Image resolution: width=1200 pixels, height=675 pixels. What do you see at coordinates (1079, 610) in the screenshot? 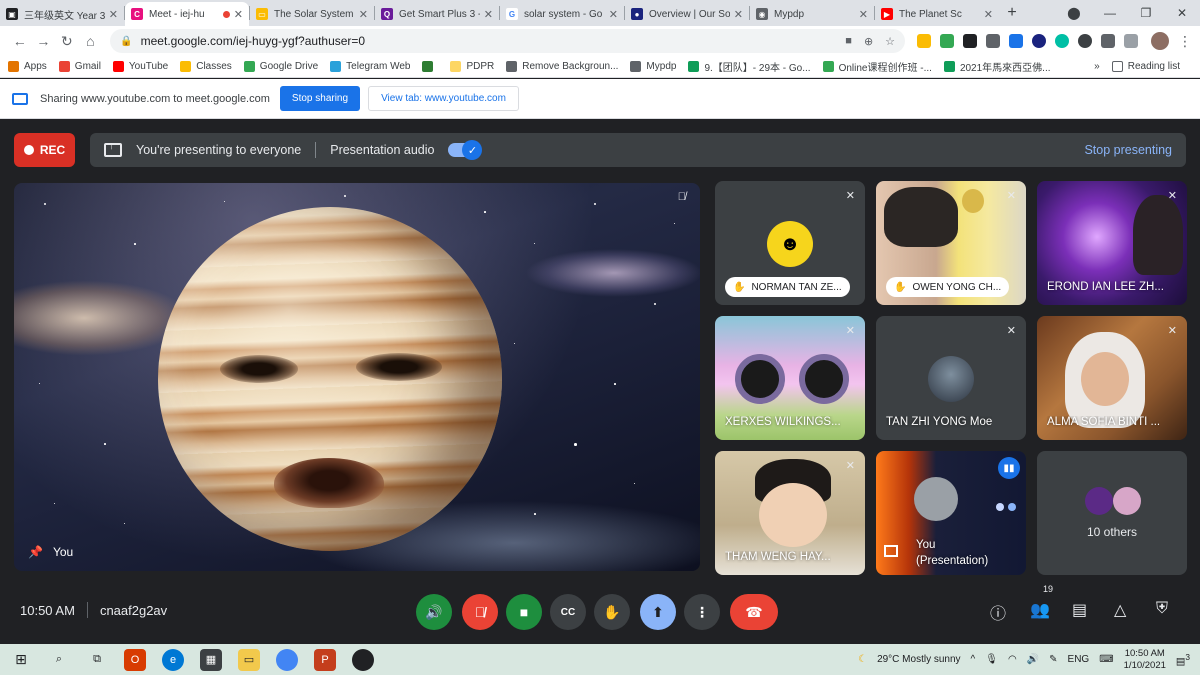
I see `chat-icon: ▤` at bounding box center [1079, 610].